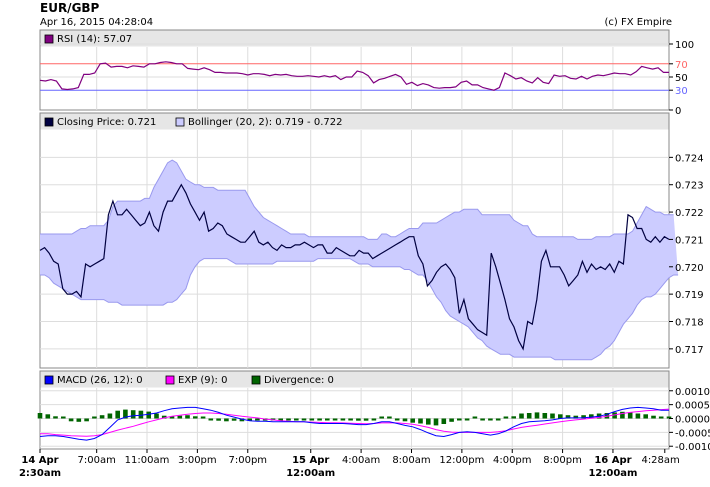 The width and height of the screenshot is (710, 487). Describe the element at coordinates (692, 447) in the screenshot. I see `macd-tick-label: -0.0010` at that location.